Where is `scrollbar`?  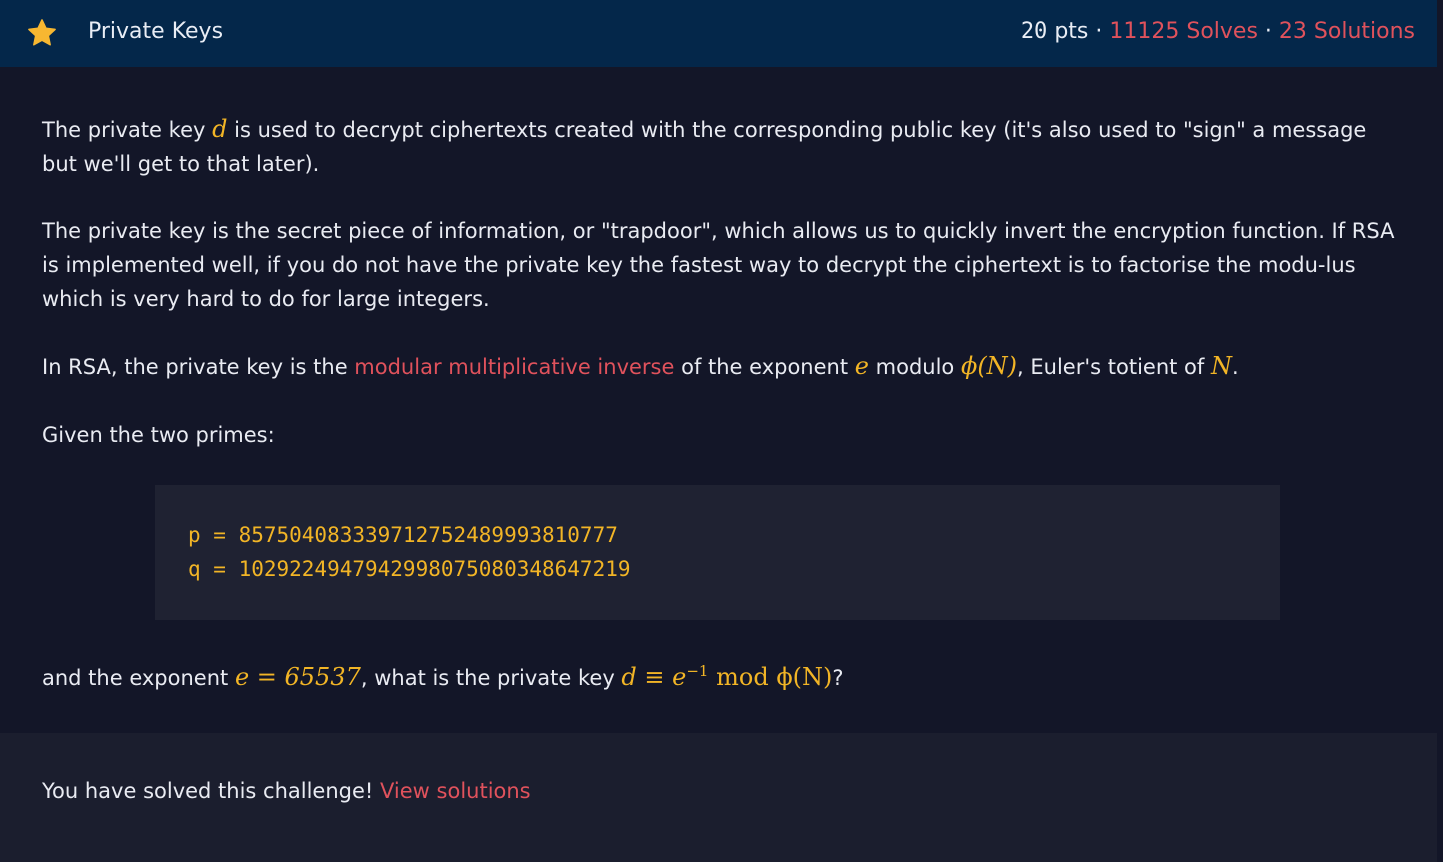 scrollbar is located at coordinates (1440, 431).